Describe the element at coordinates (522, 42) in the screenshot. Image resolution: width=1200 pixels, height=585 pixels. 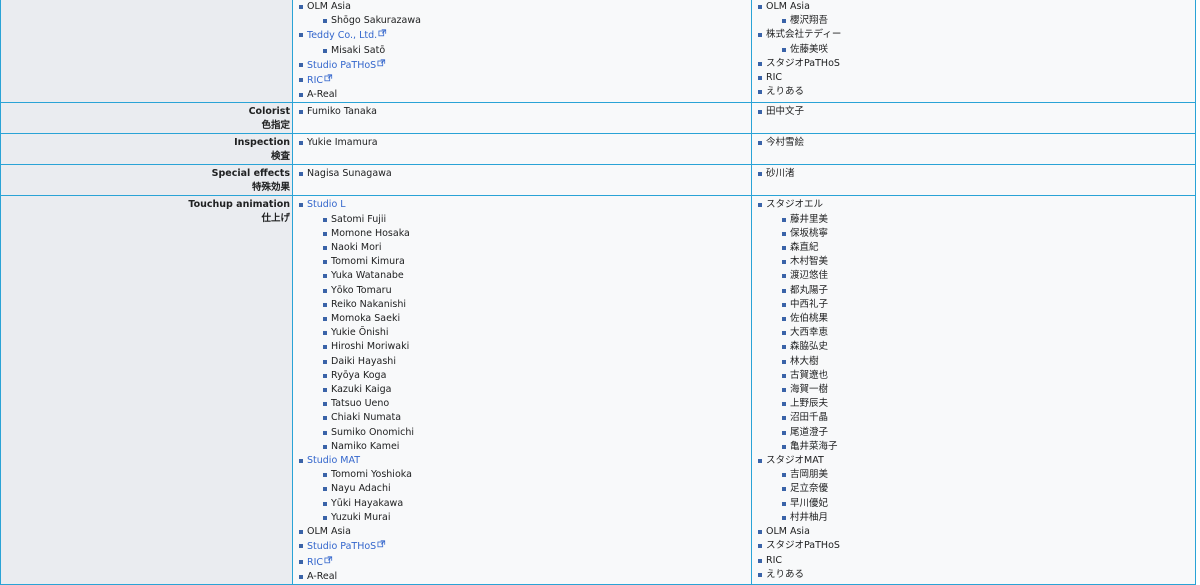
I see `list-item: Teddy Co., Ltd. Misaki Satō` at that location.